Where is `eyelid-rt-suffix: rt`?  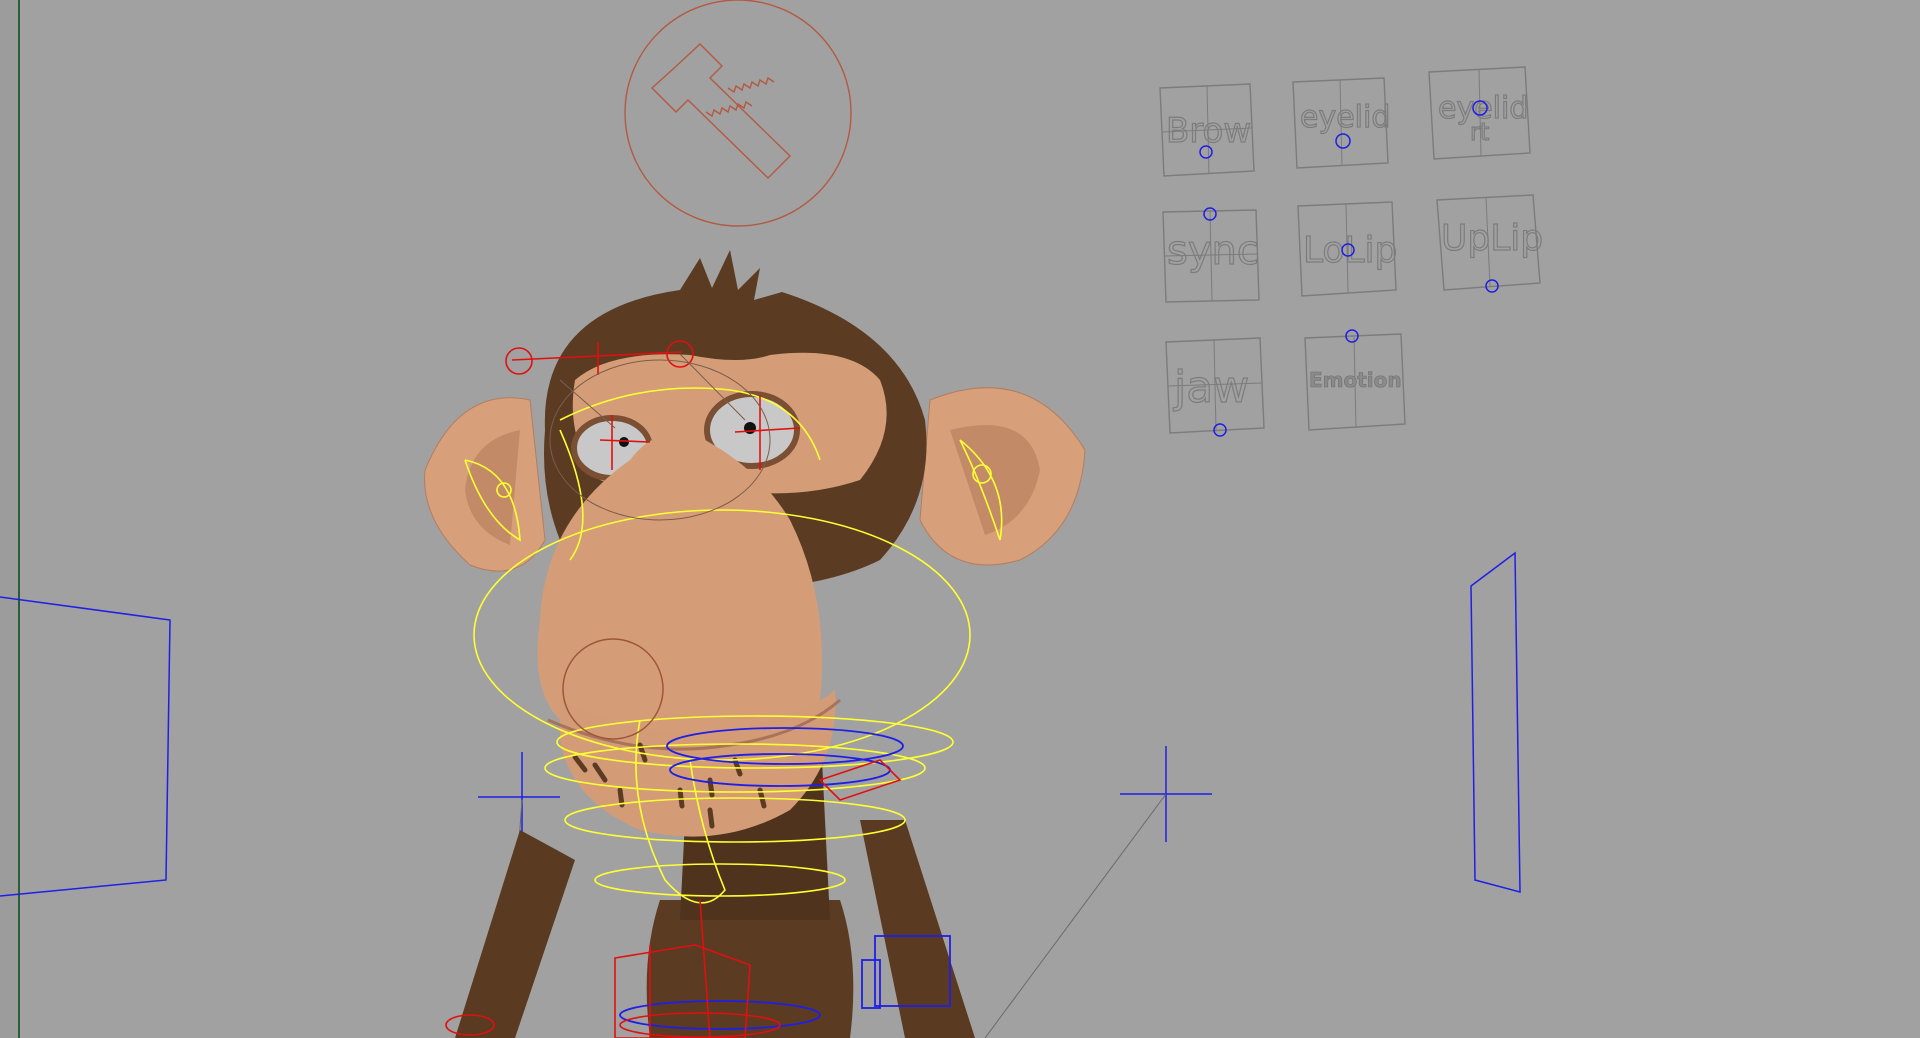
eyelid-rt-suffix: rt is located at coordinates (1479, 132).